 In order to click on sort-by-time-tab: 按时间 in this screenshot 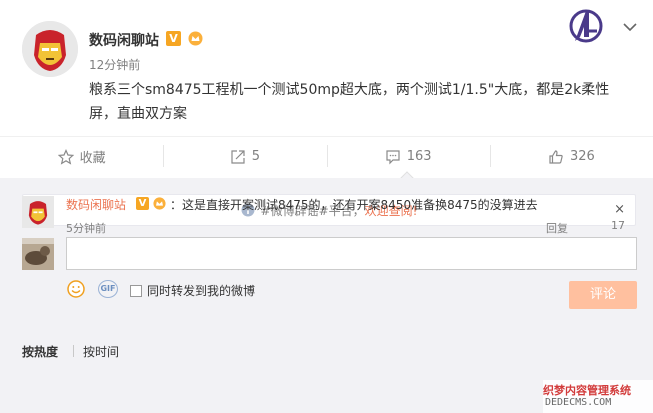, I will do `click(101, 351)`.